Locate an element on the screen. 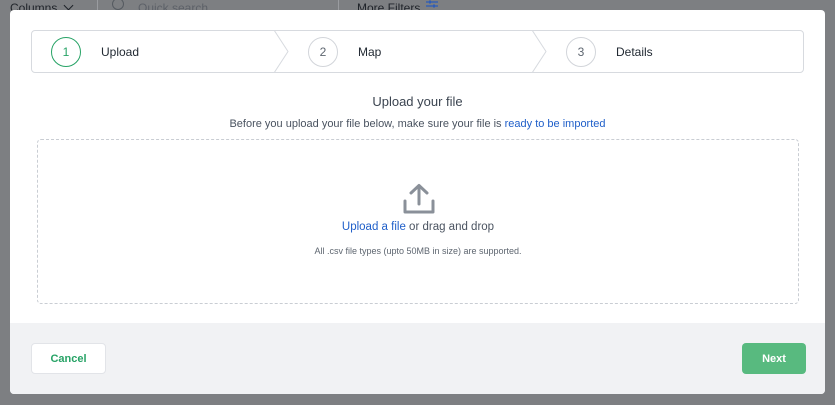 Image resolution: width=835 pixels, height=405 pixels. step-label: Map is located at coordinates (370, 51).